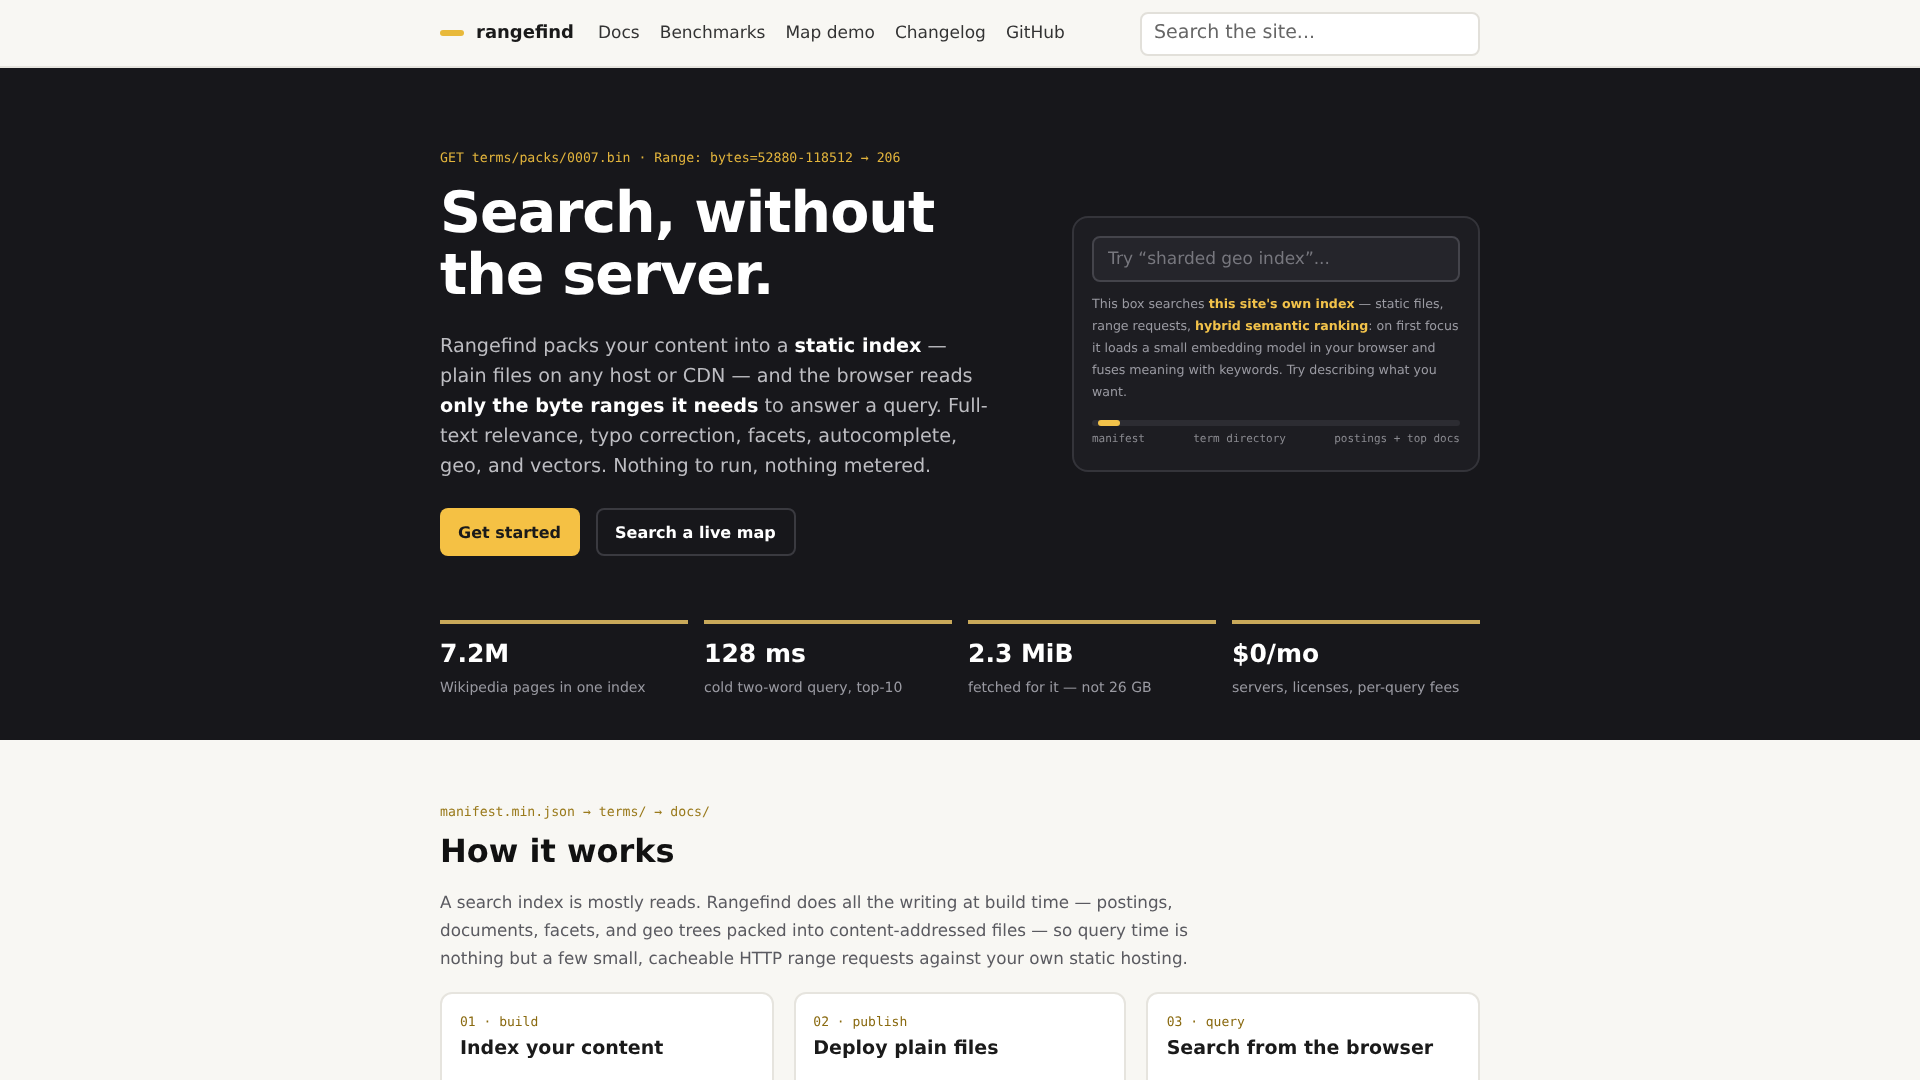 The height and width of the screenshot is (1080, 1920). Describe the element at coordinates (715, 408) in the screenshot. I see `hero-text: Rangefind packs your content into a static index — plain files on any host or CDN — and the browser reads only the byte ranges it needs to answer a query. Full-text relevance, typo correction, facets, autocomplete, geo, and vectors. Nothing to run, nothing metered.` at that location.